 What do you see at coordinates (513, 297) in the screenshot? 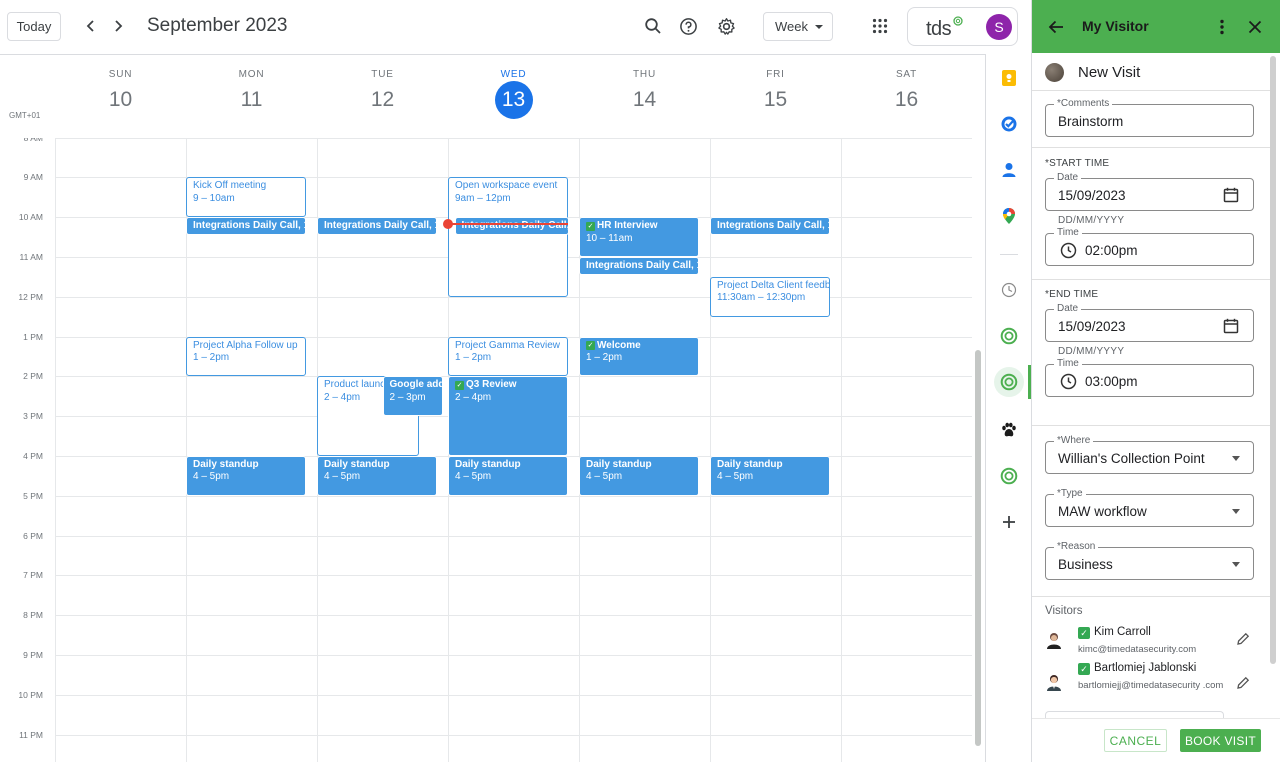
I see `hour-gridline` at bounding box center [513, 297].